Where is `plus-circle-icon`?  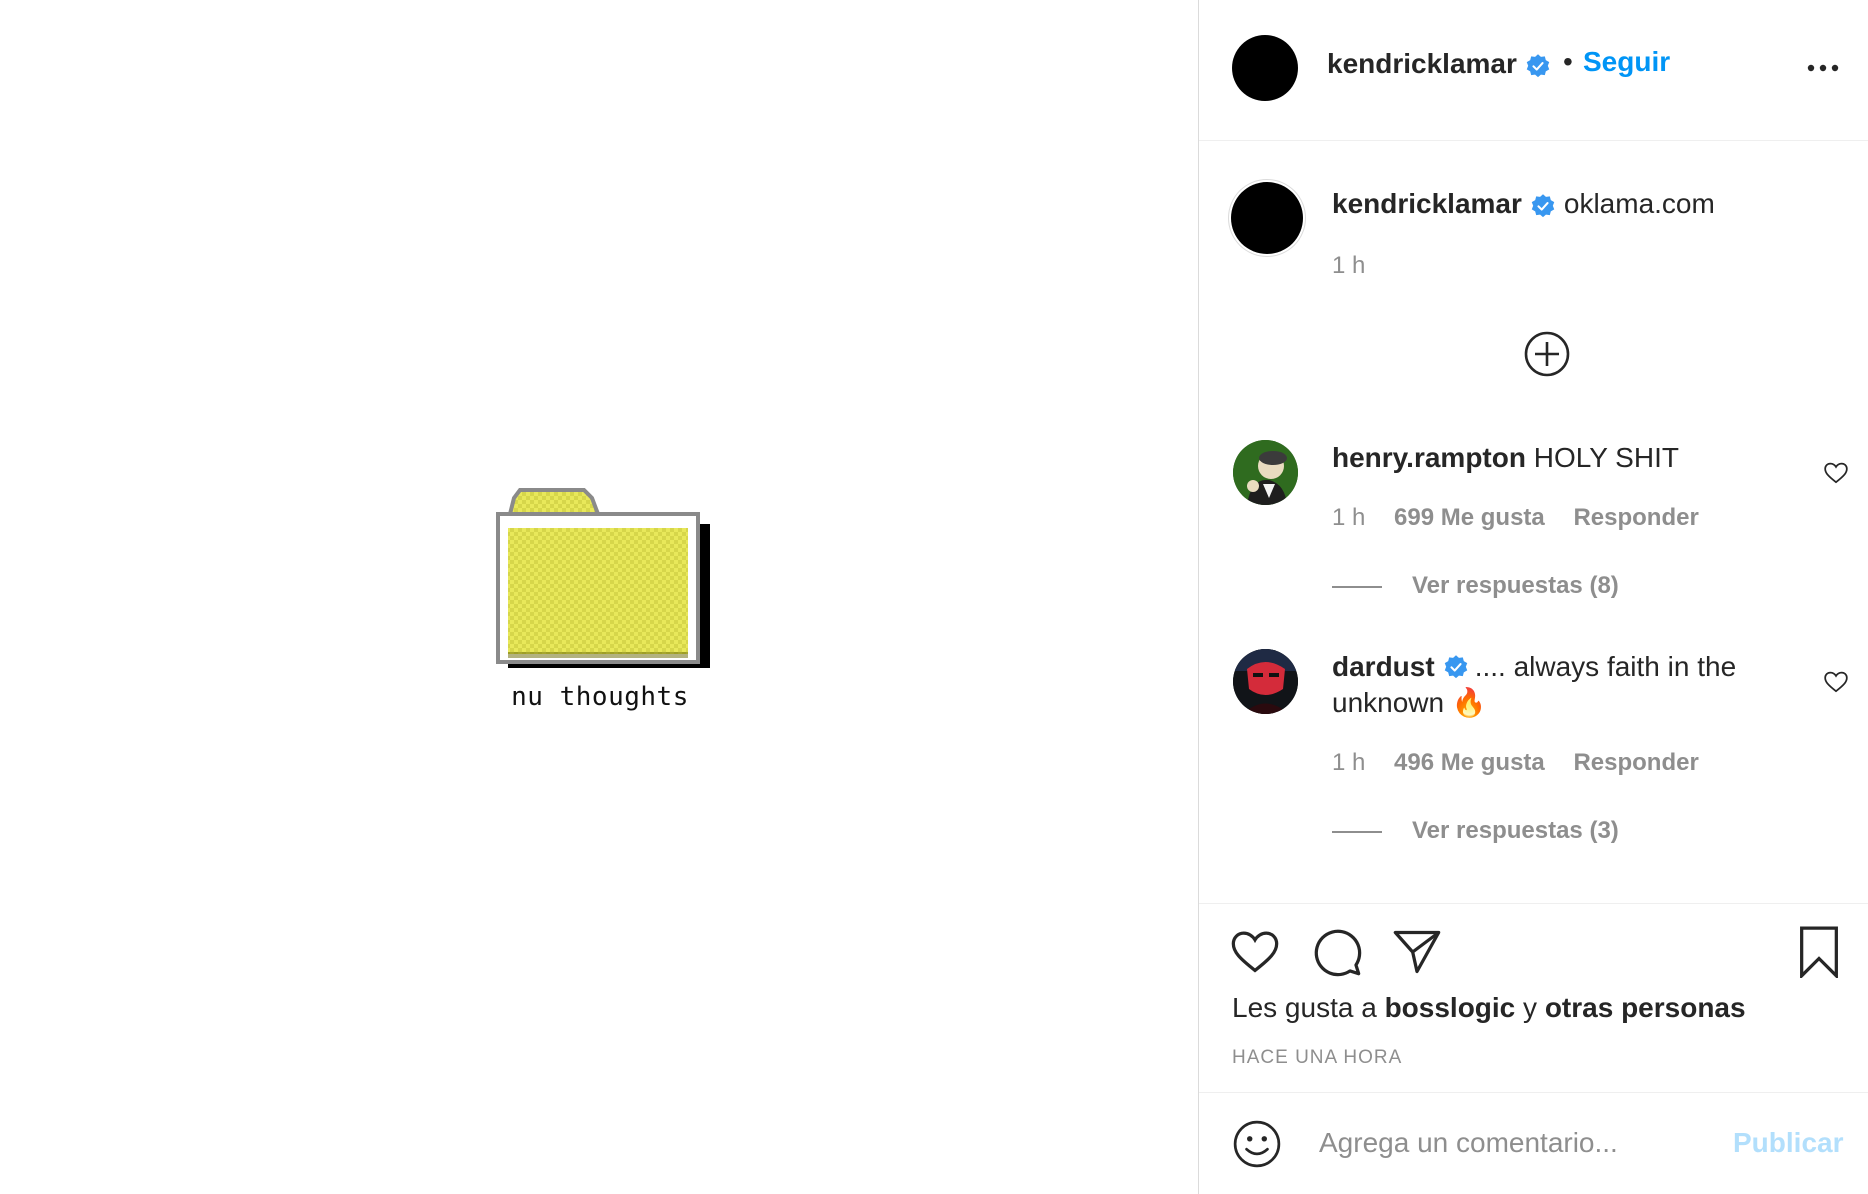 plus-circle-icon is located at coordinates (1547, 354).